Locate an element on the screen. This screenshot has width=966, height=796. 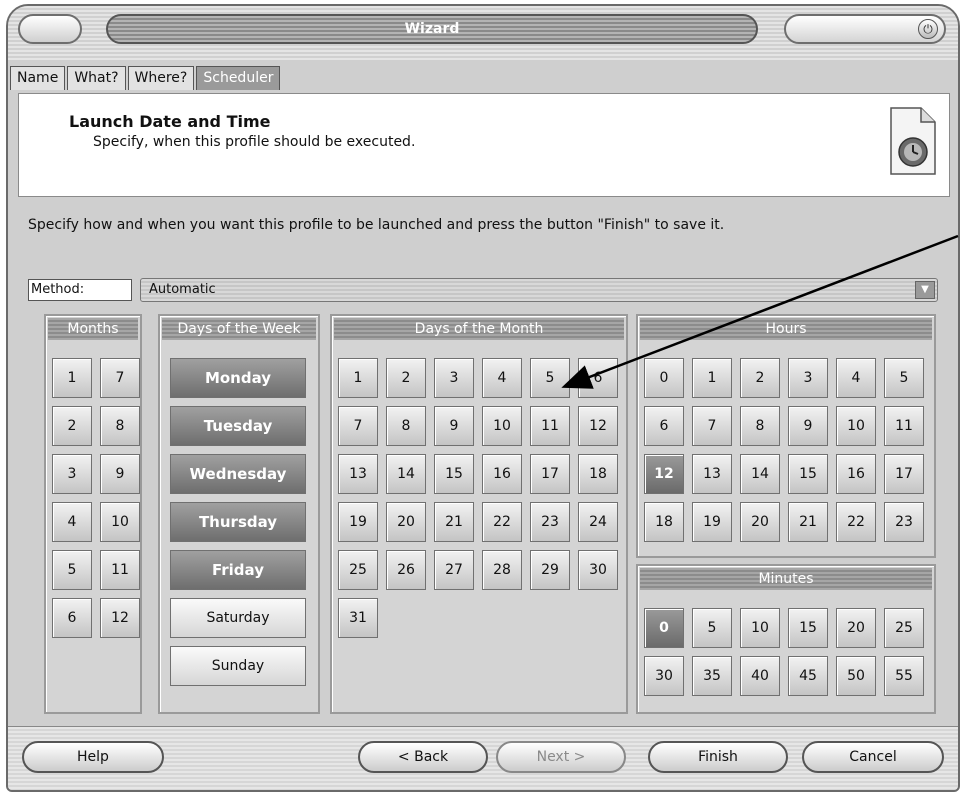
day-of-month-button-16: 16 is located at coordinates (502, 474).